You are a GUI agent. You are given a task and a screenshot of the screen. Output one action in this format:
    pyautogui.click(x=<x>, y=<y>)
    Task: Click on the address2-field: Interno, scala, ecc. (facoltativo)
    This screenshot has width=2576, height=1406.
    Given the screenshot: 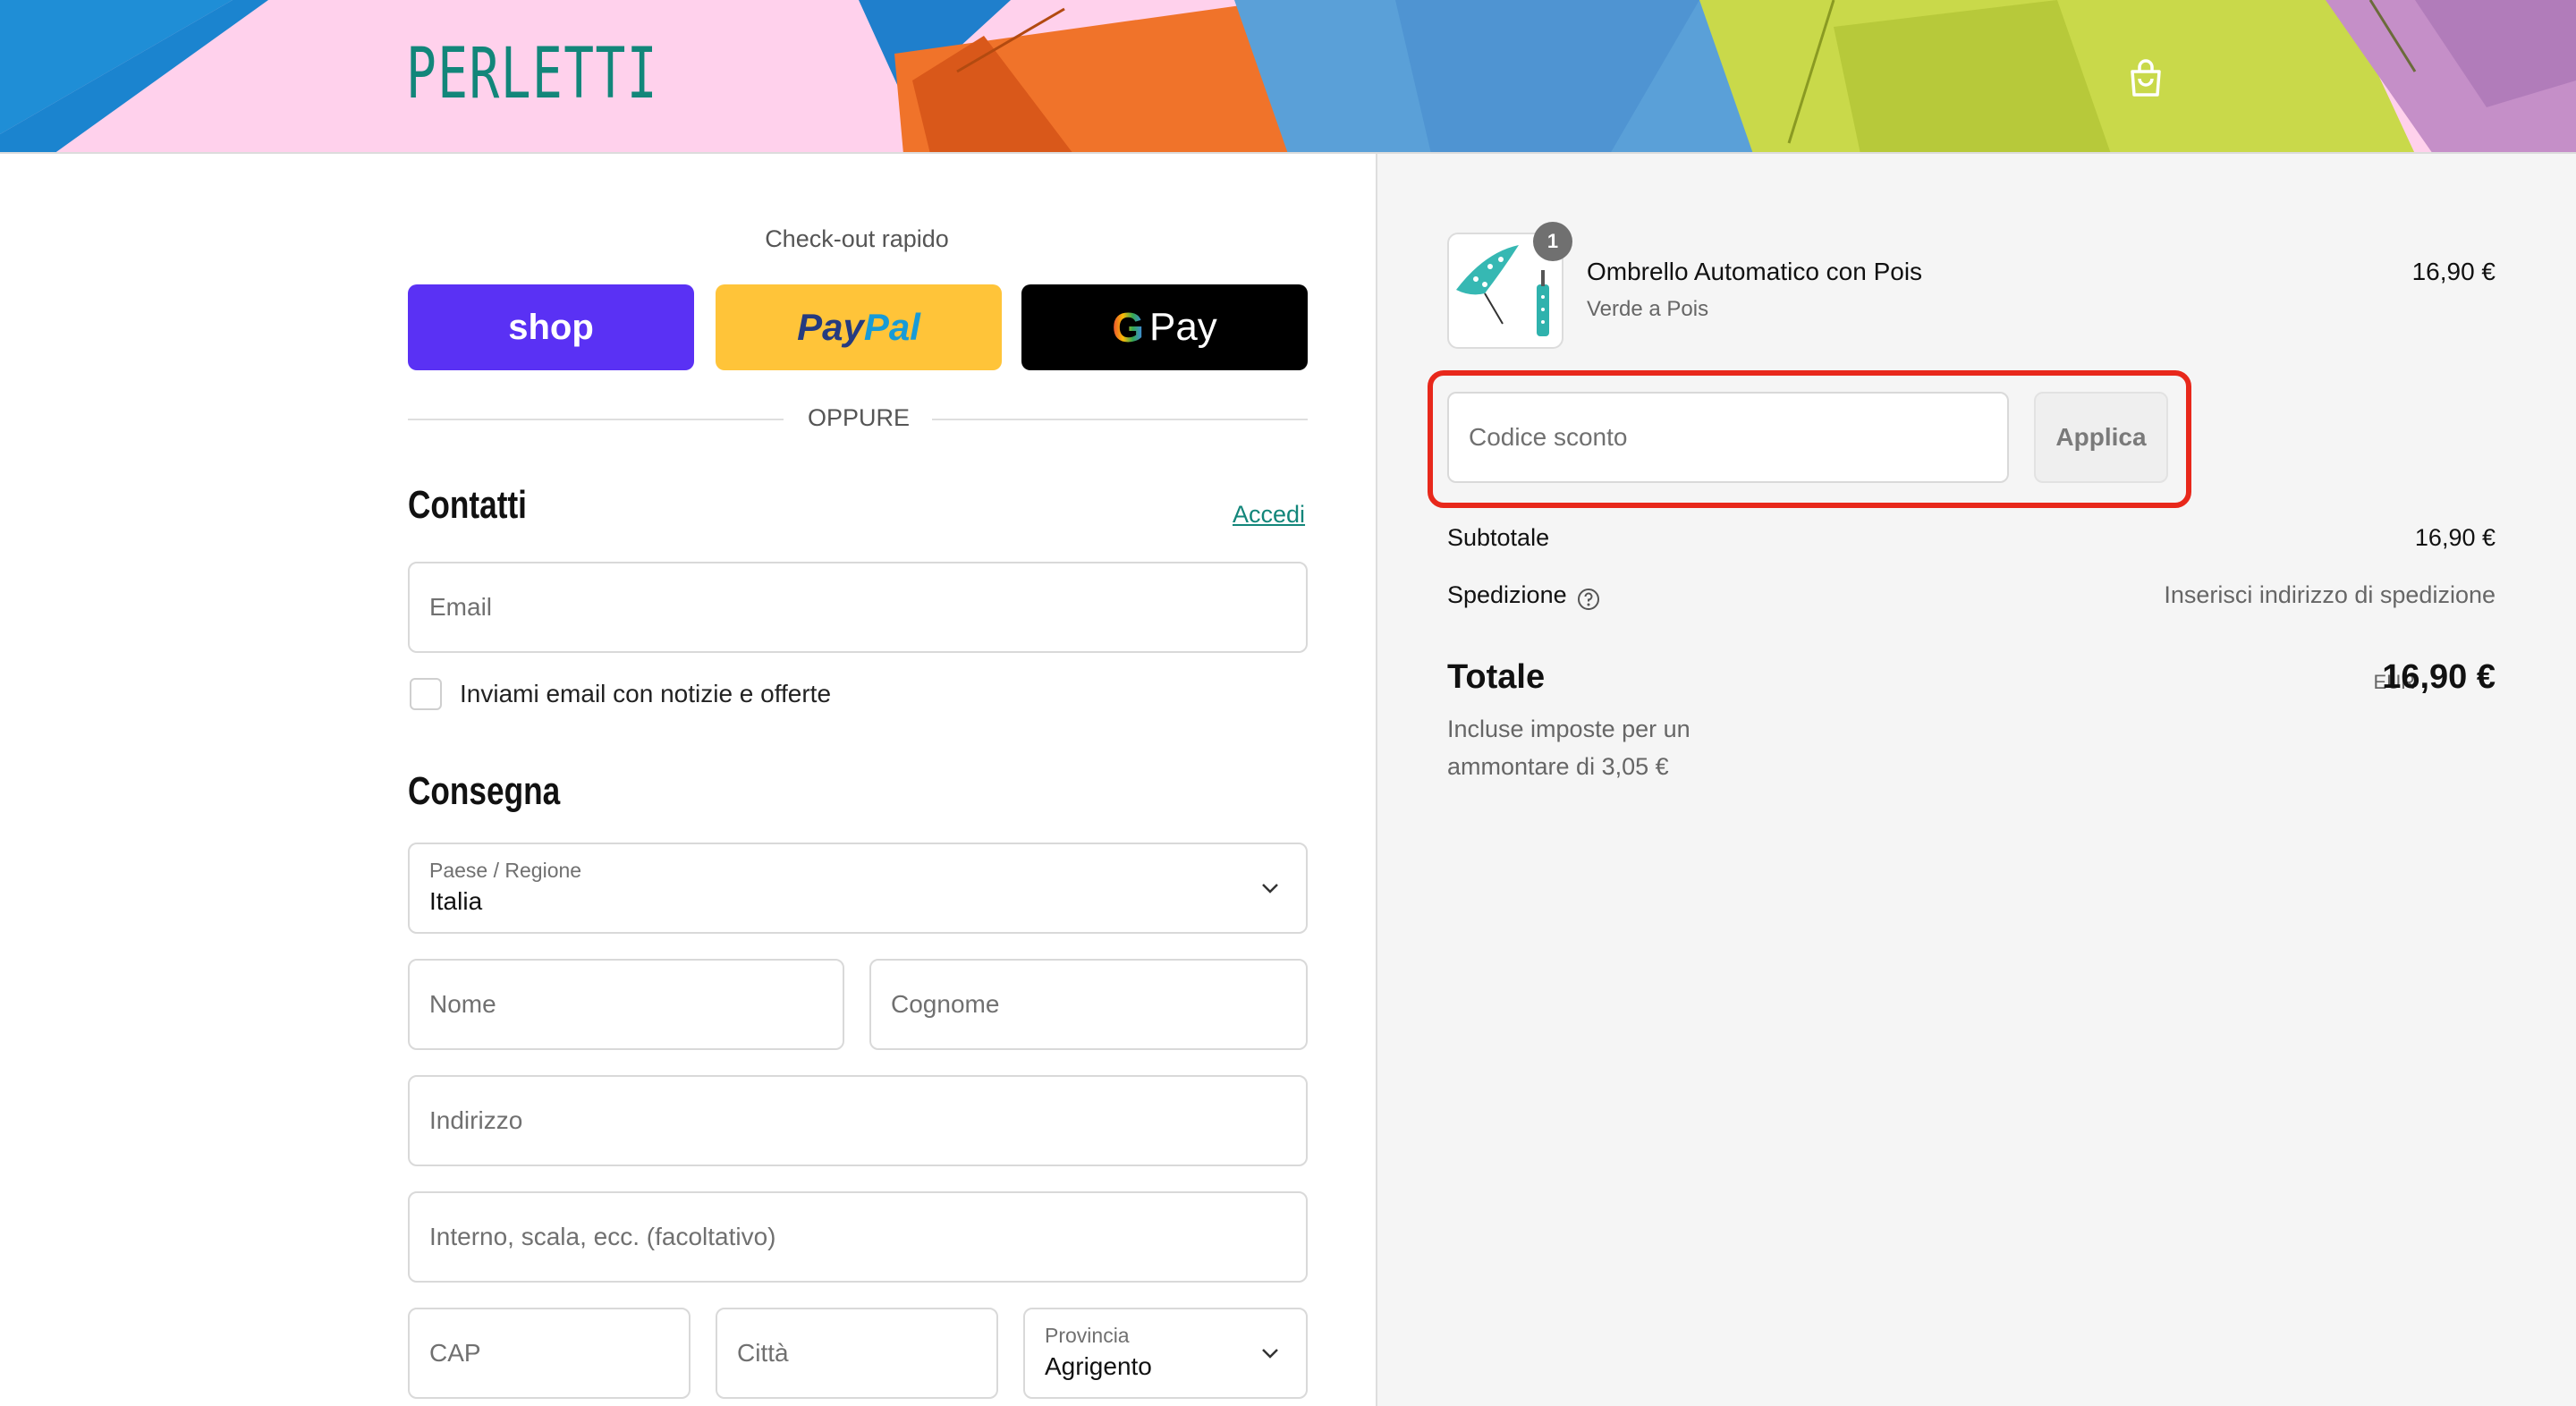 What is the action you would take?
    pyautogui.click(x=858, y=1237)
    